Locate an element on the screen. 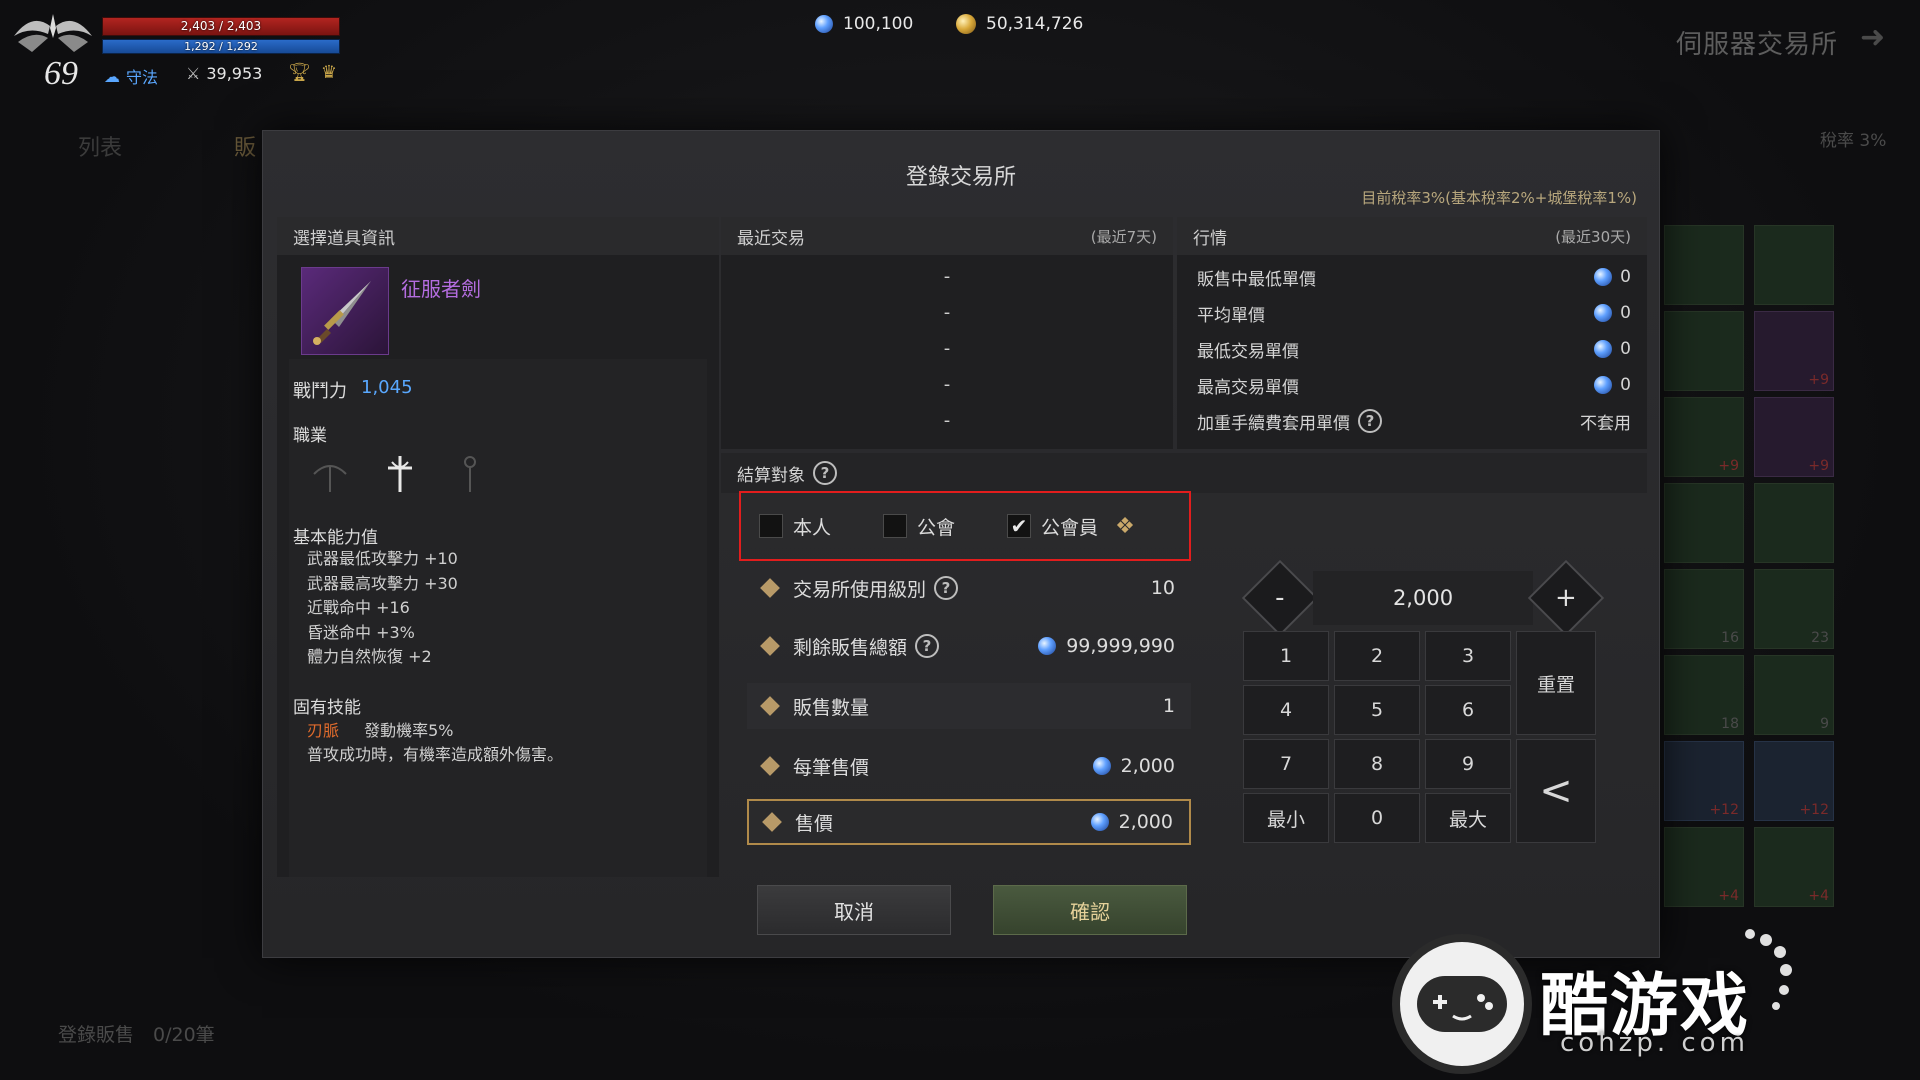 This screenshot has width=1920, height=1080. reset-button: 重置 is located at coordinates (1556, 683).